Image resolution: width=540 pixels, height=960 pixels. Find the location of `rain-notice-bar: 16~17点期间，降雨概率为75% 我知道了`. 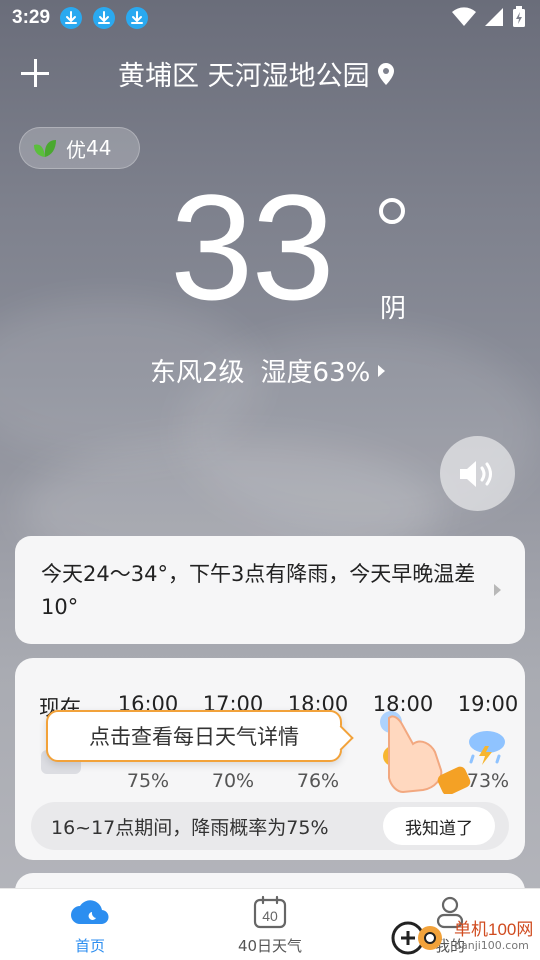

rain-notice-bar: 16~17点期间，降雨概率为75% 我知道了 is located at coordinates (270, 826).